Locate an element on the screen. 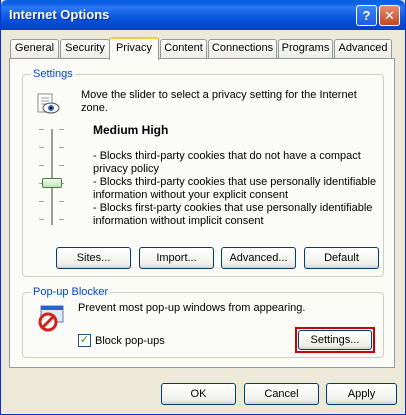 The width and height of the screenshot is (406, 415). tab-content: Content is located at coordinates (183, 48).